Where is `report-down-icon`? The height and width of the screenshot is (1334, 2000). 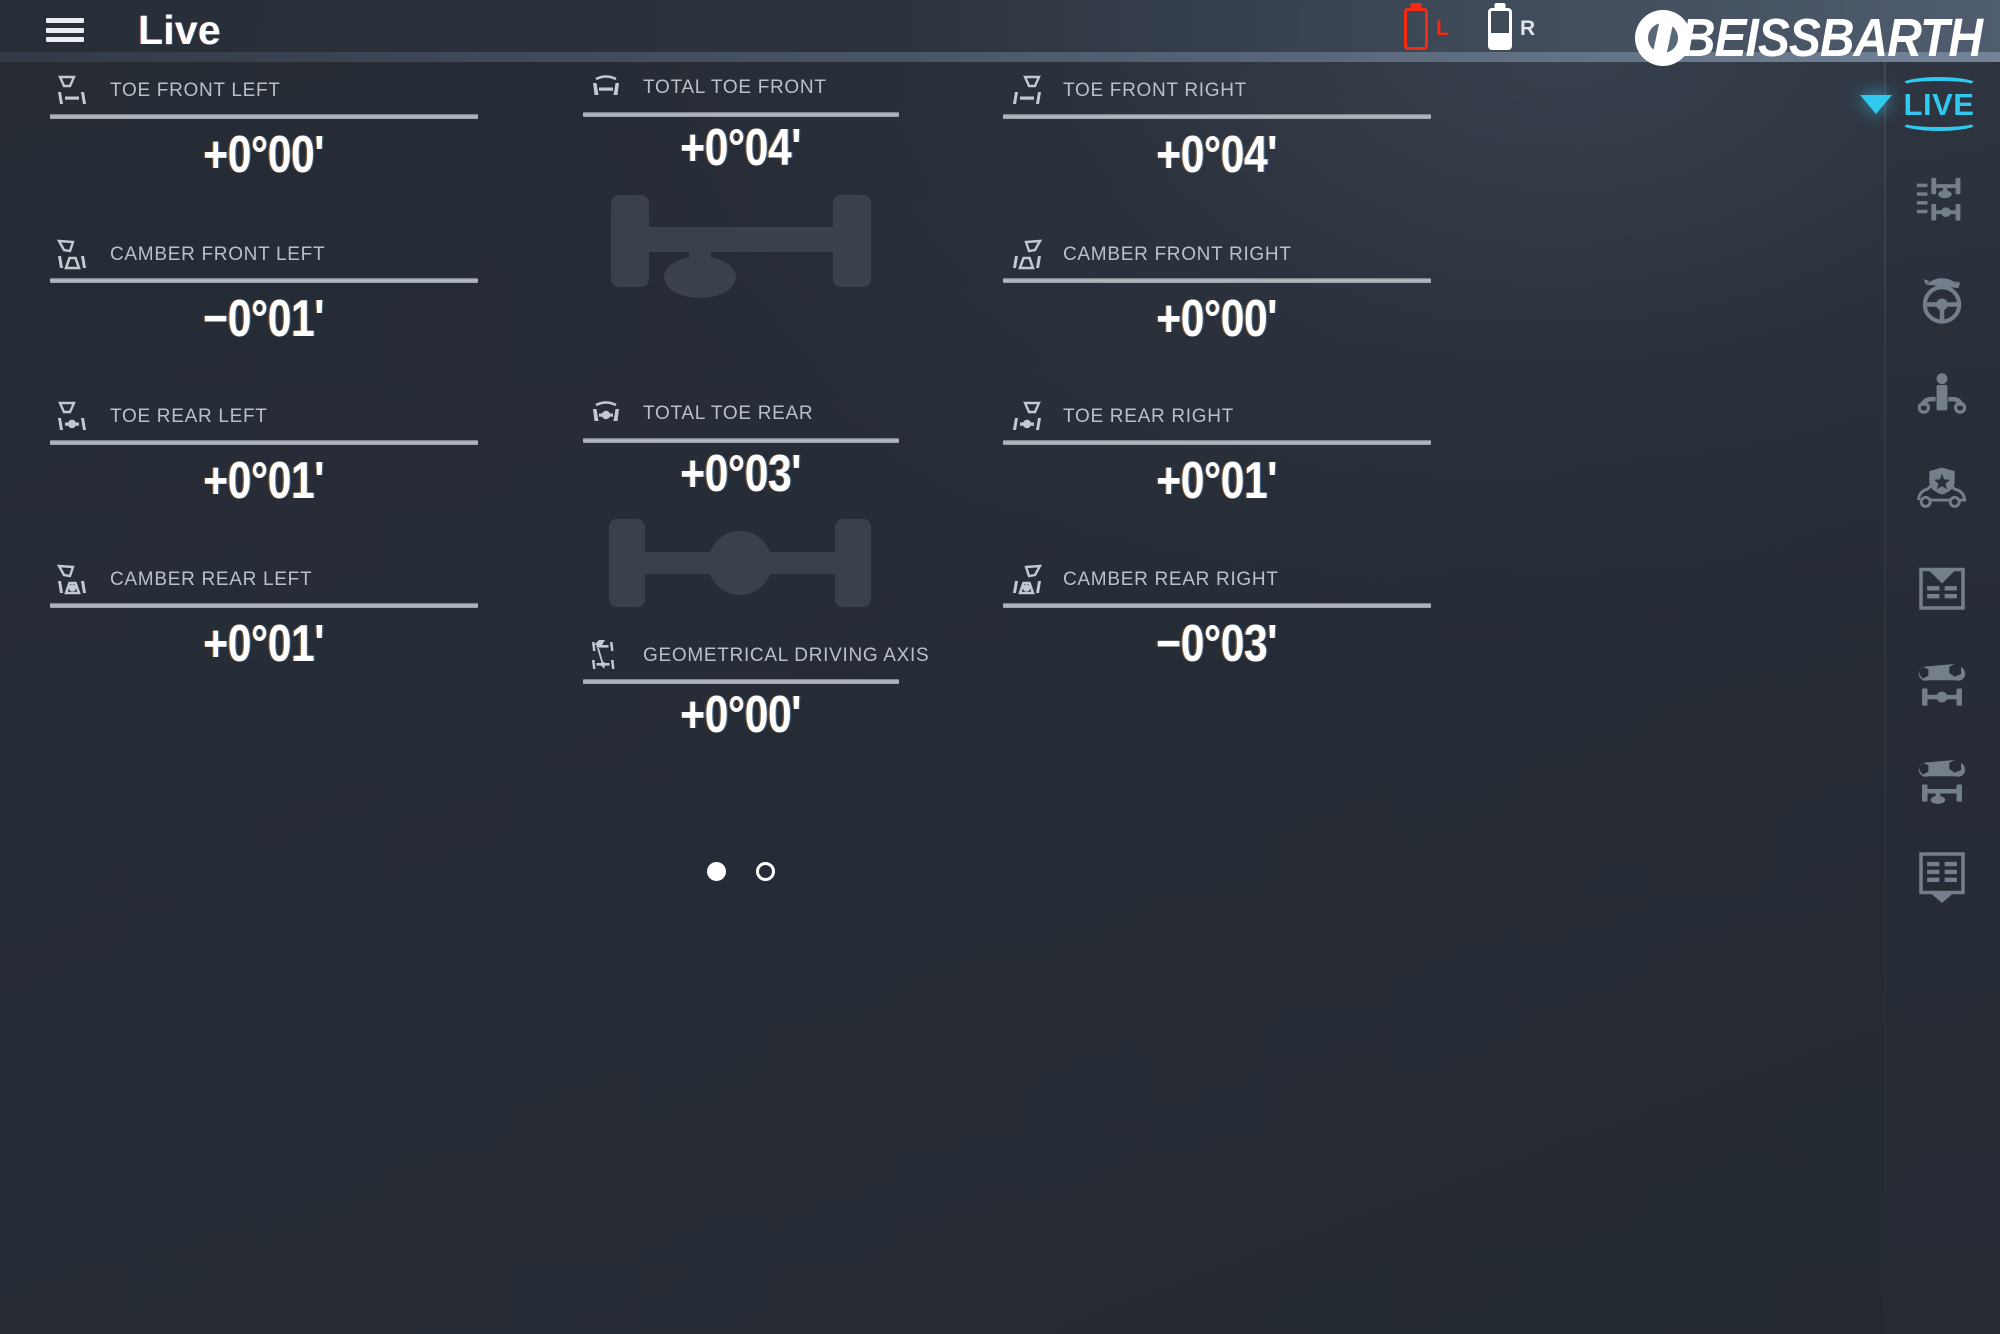 report-down-icon is located at coordinates (1942, 877).